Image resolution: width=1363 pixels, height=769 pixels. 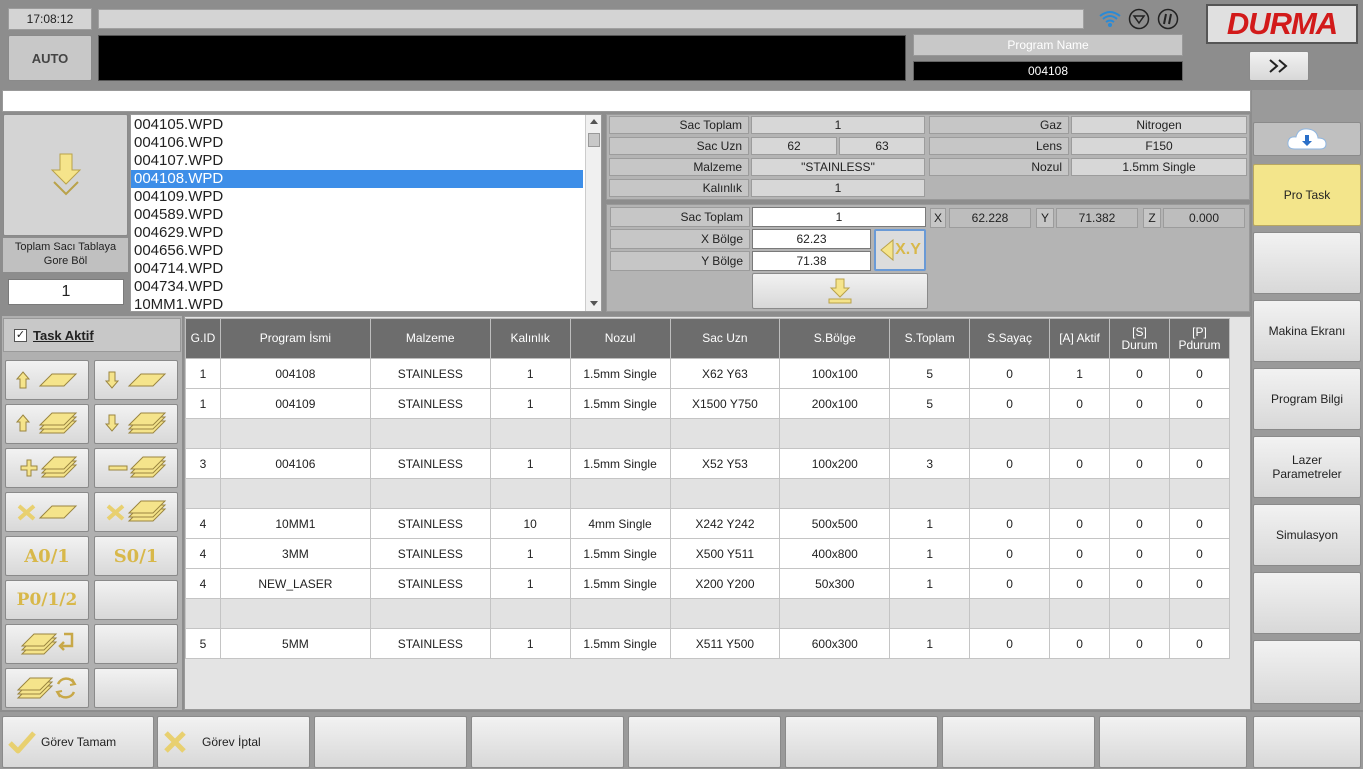 What do you see at coordinates (136, 380) in the screenshot?
I see `move-down-sheet-button` at bounding box center [136, 380].